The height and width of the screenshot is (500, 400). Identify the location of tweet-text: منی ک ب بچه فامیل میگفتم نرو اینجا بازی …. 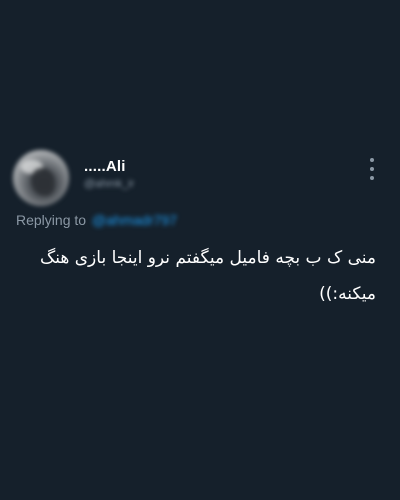
(208, 276).